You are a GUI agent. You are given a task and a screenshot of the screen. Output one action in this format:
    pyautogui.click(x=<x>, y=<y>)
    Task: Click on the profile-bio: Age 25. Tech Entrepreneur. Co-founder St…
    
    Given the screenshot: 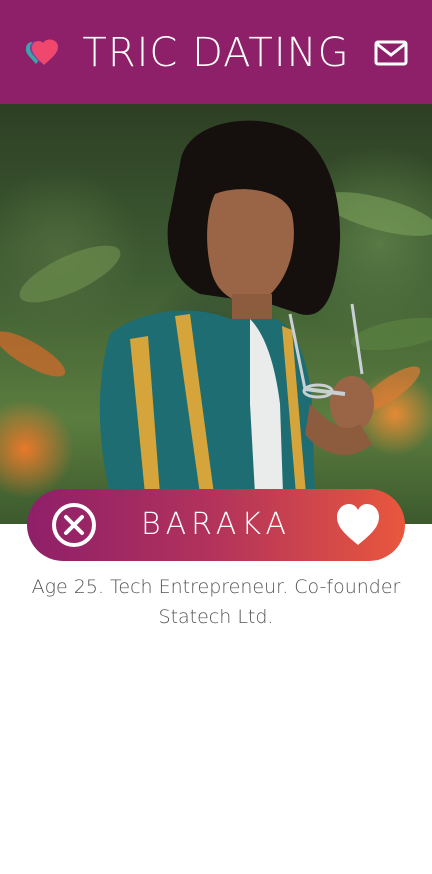 What is the action you would take?
    pyautogui.click(x=216, y=602)
    